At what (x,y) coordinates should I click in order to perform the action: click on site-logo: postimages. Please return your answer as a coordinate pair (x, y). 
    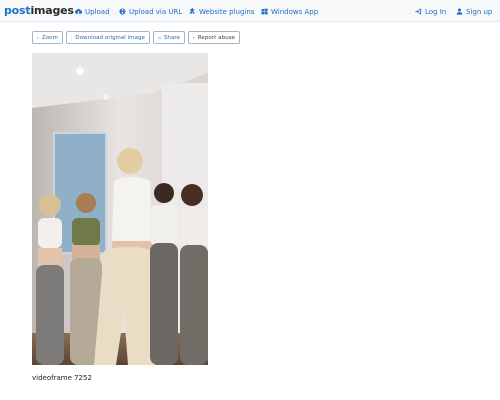
    Looking at the image, I should click on (39, 10).